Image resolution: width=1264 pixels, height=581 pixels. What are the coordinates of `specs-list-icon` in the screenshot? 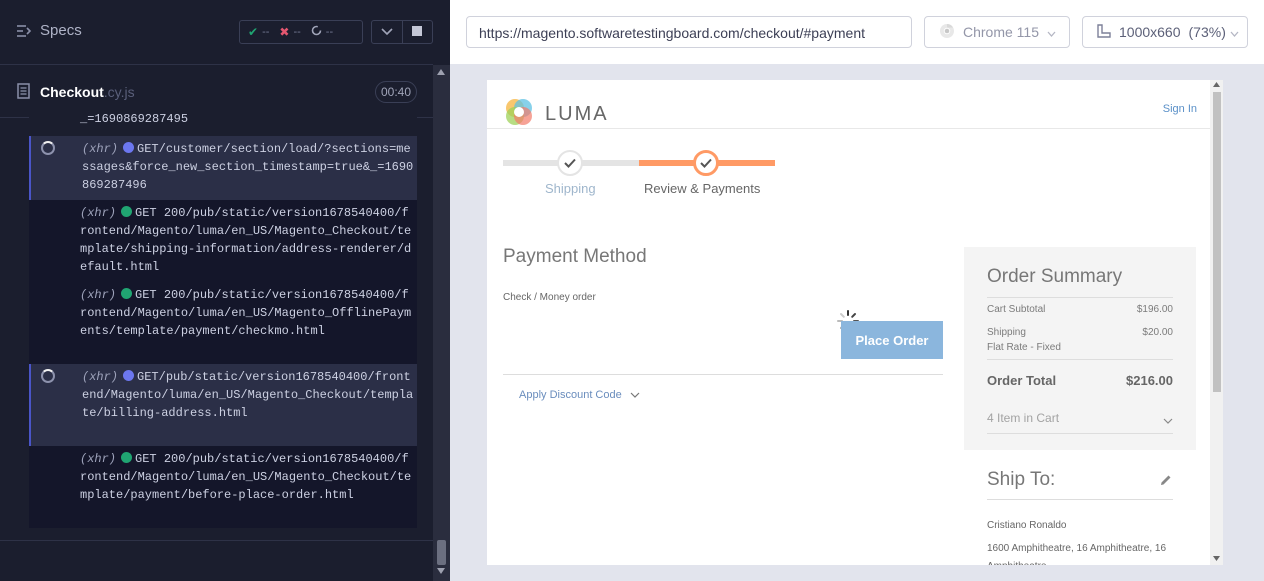 It's located at (24, 31).